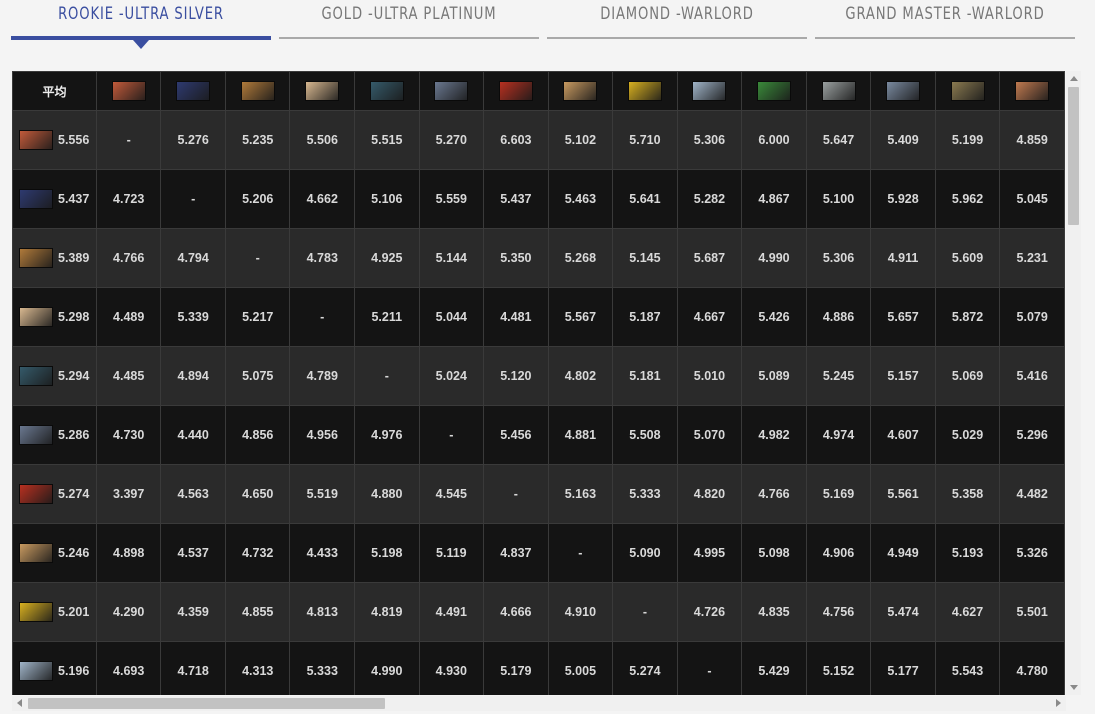  I want to click on matchup-cell: 5.333, so click(645, 494).